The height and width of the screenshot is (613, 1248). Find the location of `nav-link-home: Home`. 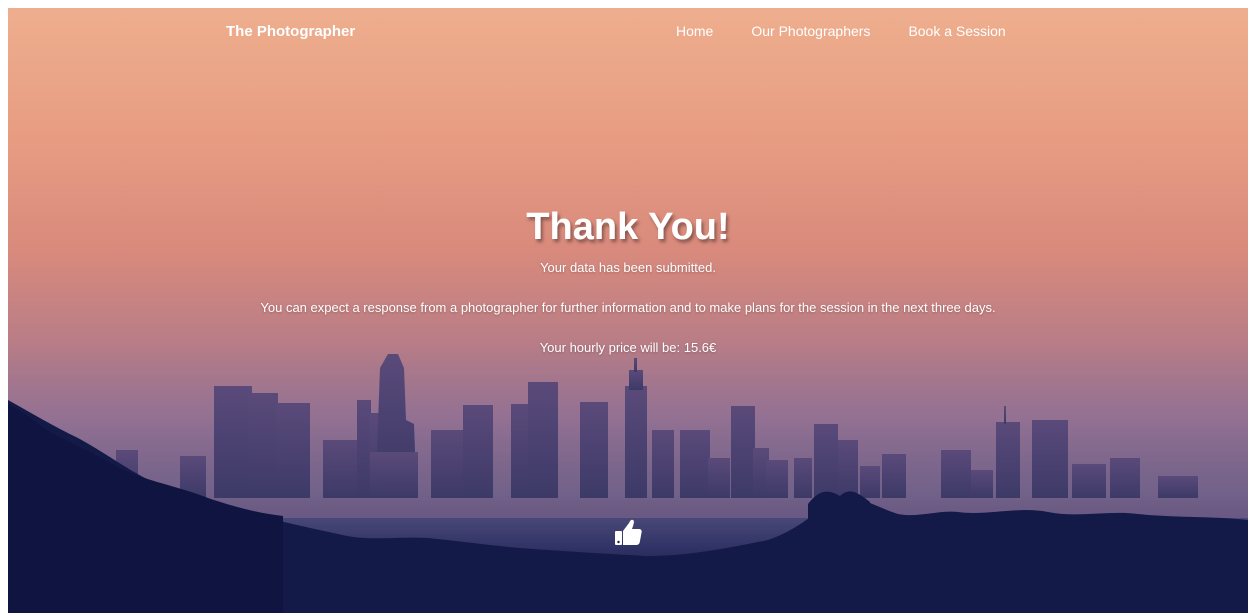

nav-link-home: Home is located at coordinates (694, 31).